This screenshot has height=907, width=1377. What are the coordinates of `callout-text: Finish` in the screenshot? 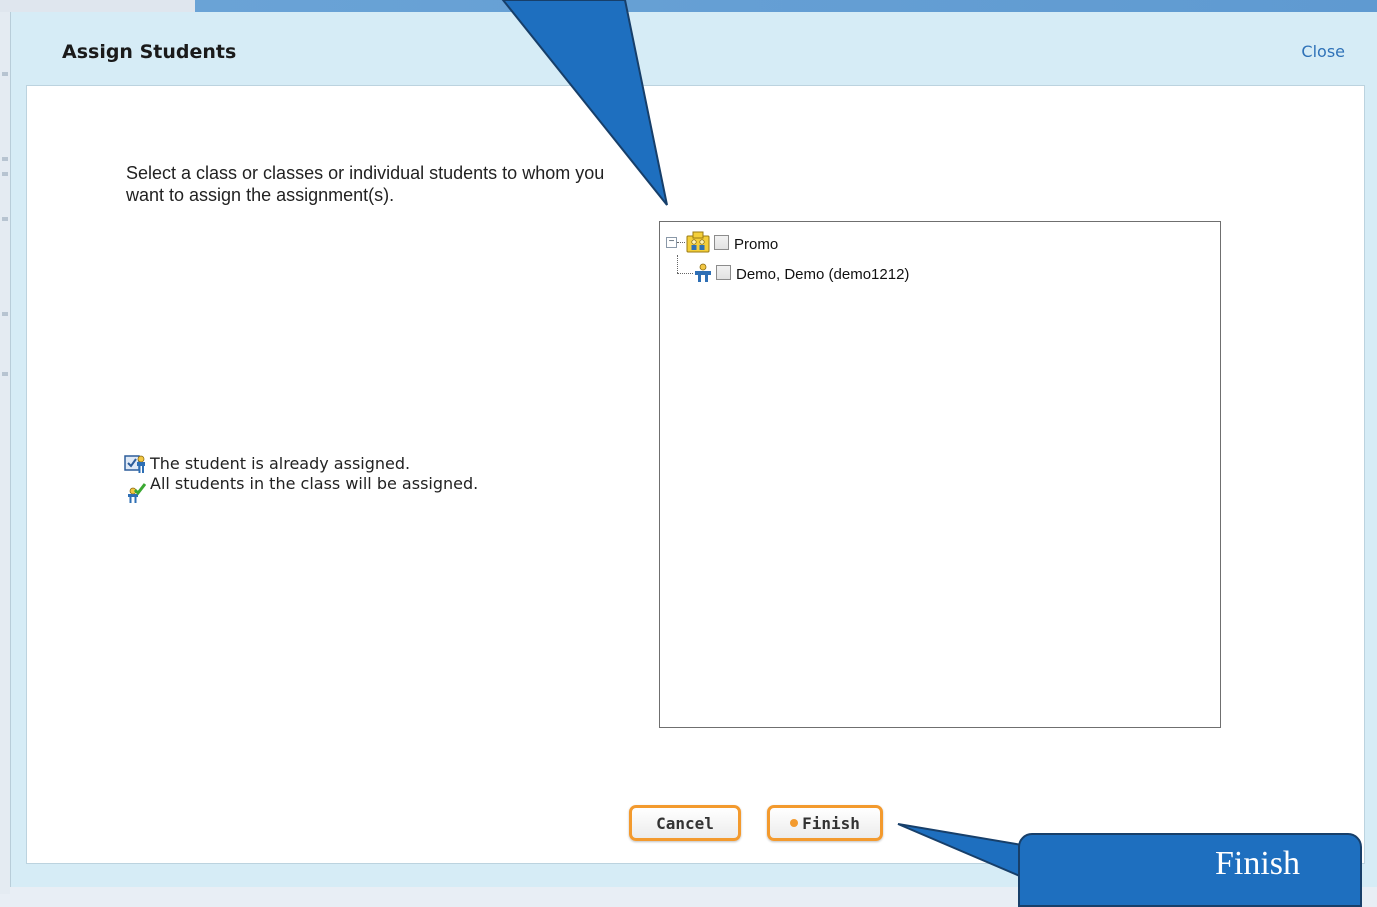 It's located at (1258, 863).